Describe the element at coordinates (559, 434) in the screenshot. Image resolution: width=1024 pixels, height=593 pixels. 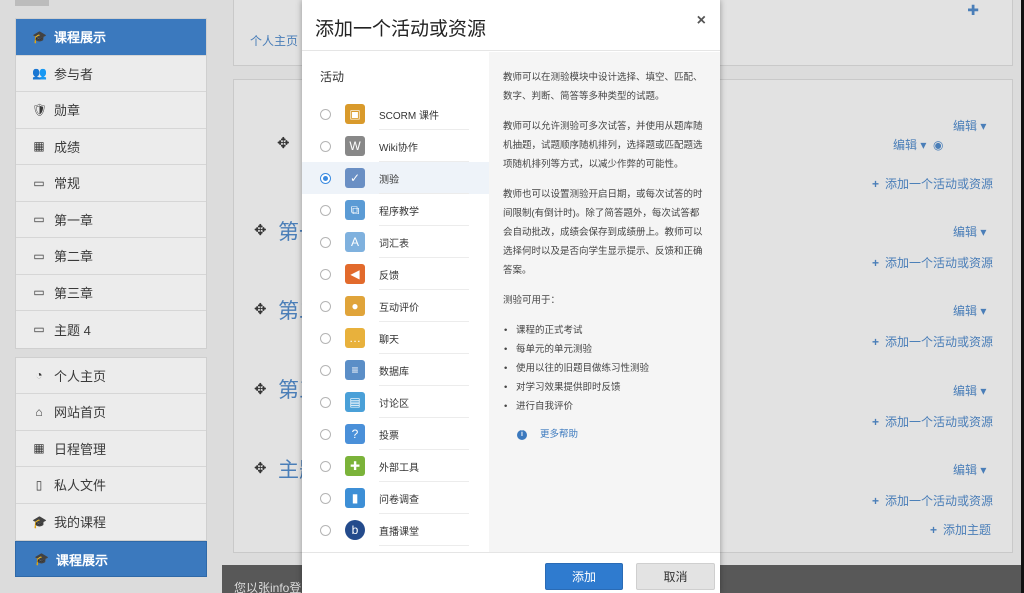
I see `more-help-label: 更多帮助` at that location.